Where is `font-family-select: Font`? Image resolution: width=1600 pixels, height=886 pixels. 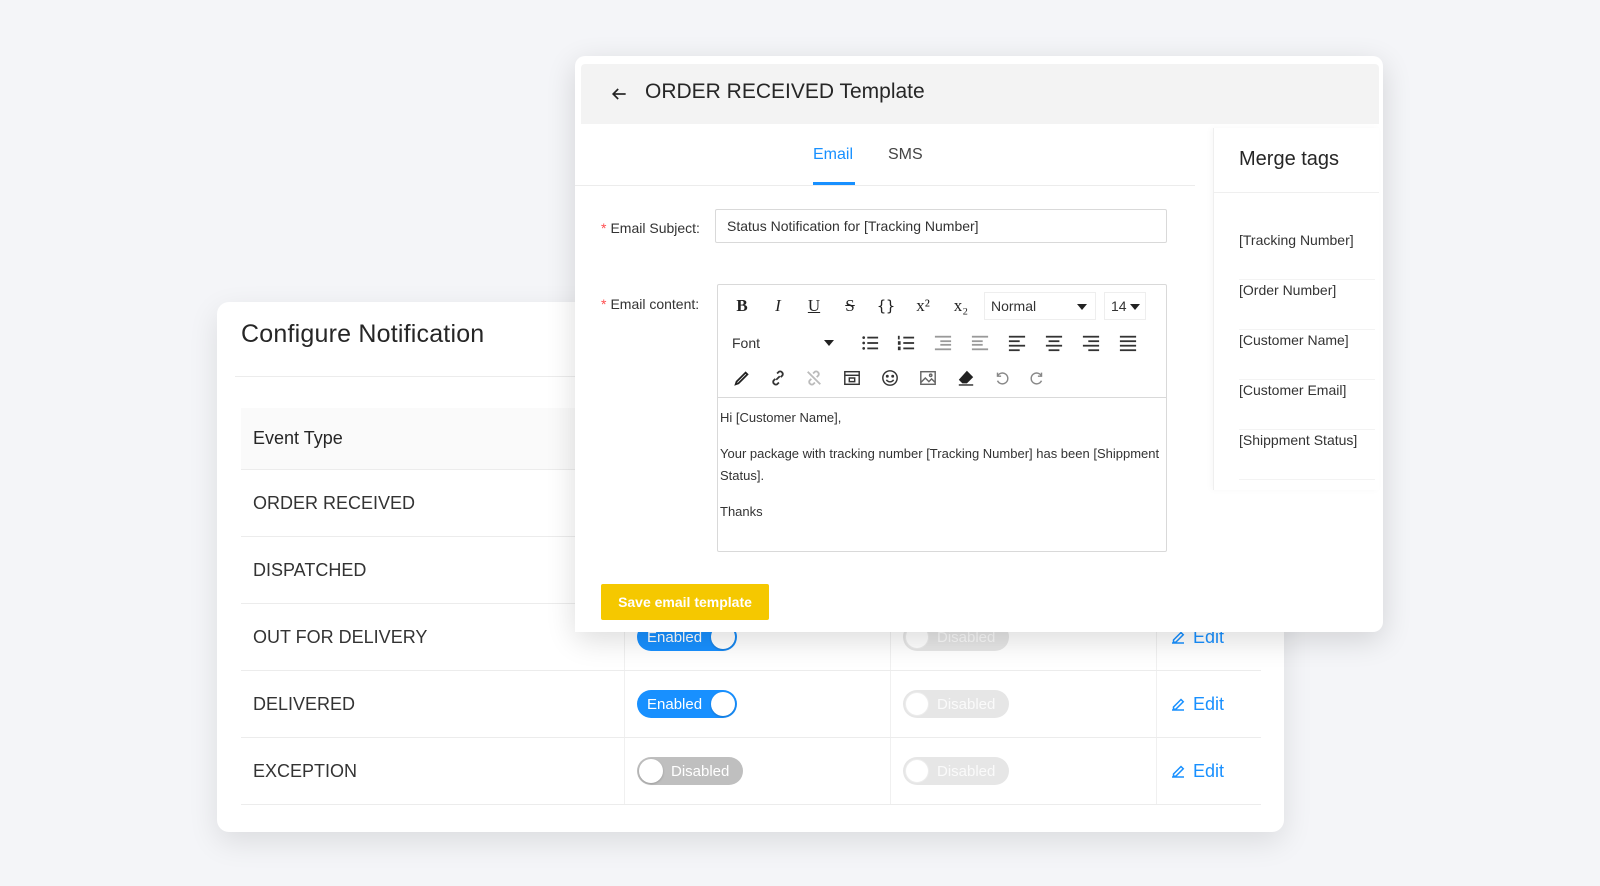 font-family-select: Font is located at coordinates (784, 343).